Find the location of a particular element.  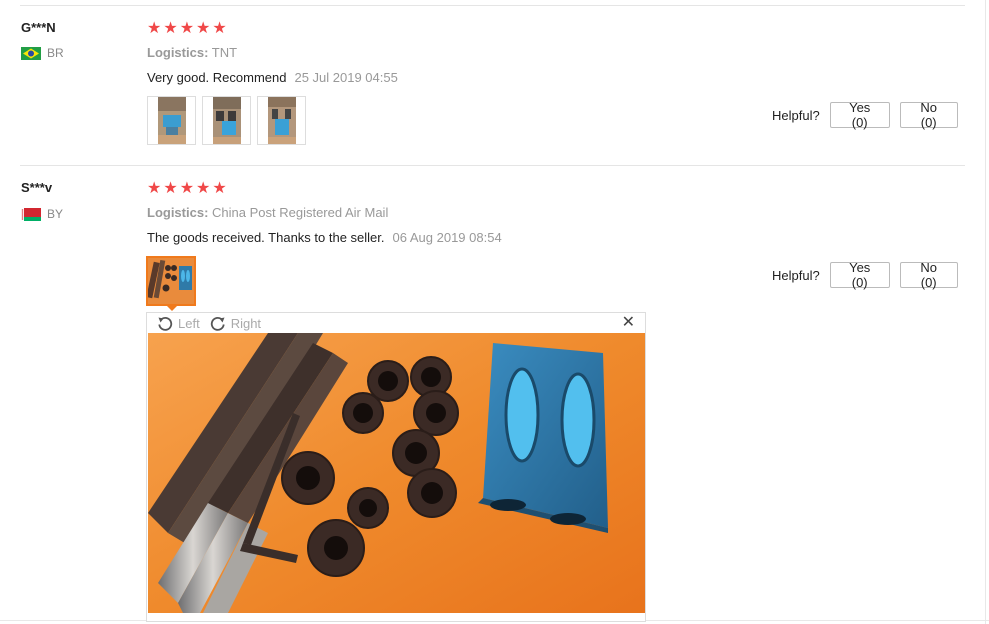

review-body: Very good. Recommend is located at coordinates (217, 77).